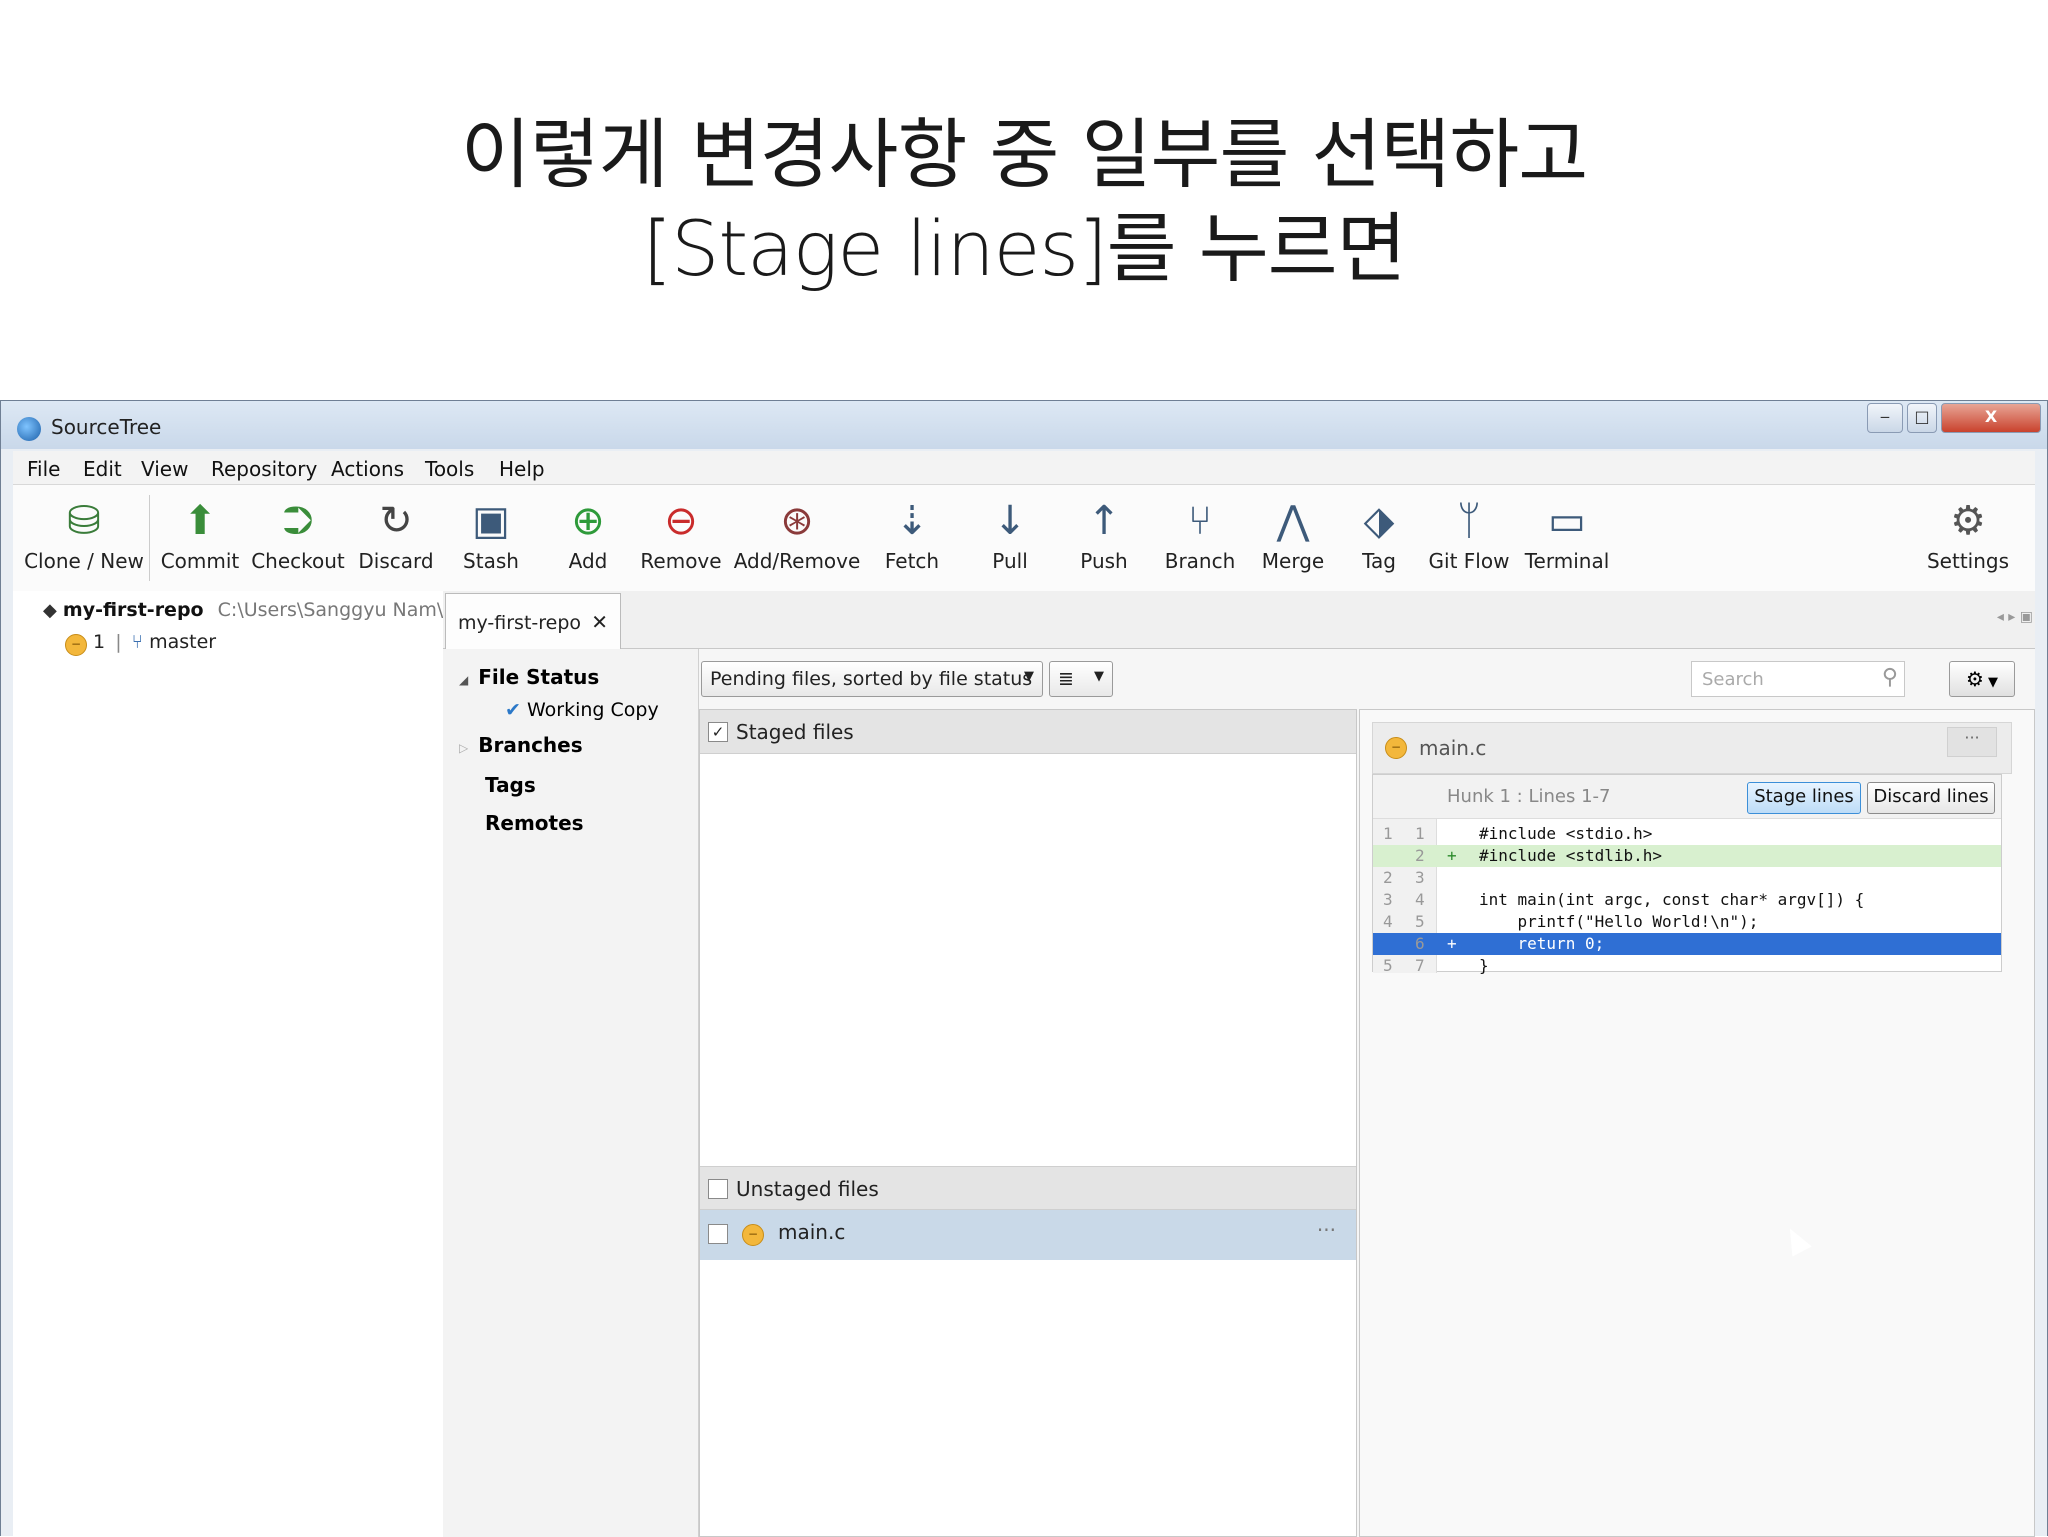  Describe the element at coordinates (1452, 943) in the screenshot. I see `change-marker: +` at that location.